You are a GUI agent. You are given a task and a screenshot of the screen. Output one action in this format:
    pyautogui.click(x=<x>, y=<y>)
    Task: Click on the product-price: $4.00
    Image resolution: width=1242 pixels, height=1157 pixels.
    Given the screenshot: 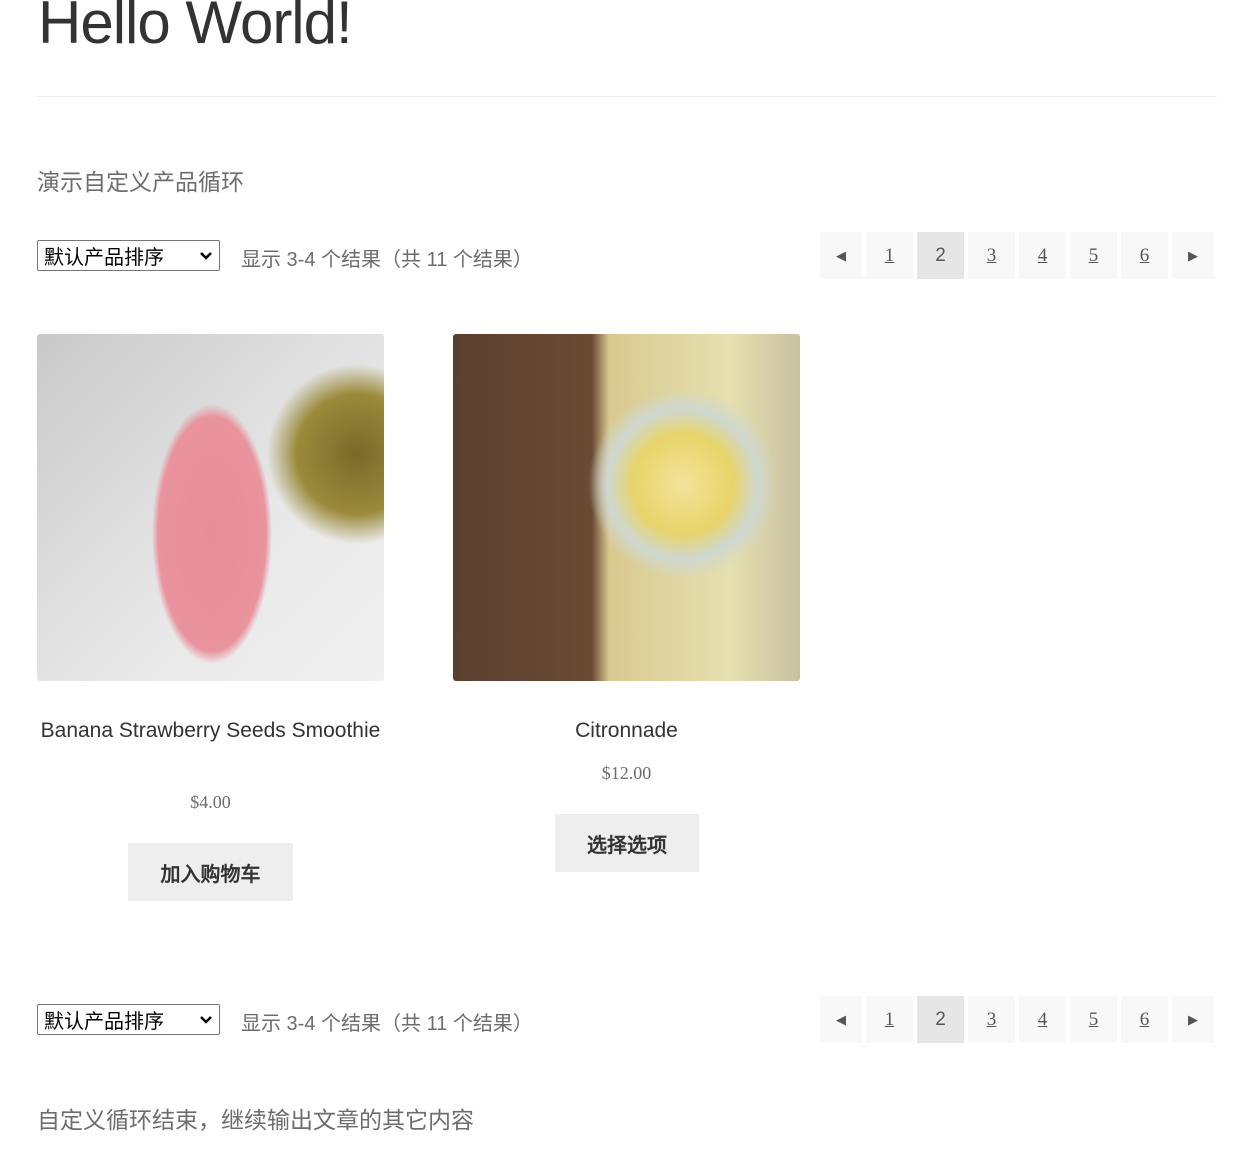 What is the action you would take?
    pyautogui.click(x=210, y=802)
    